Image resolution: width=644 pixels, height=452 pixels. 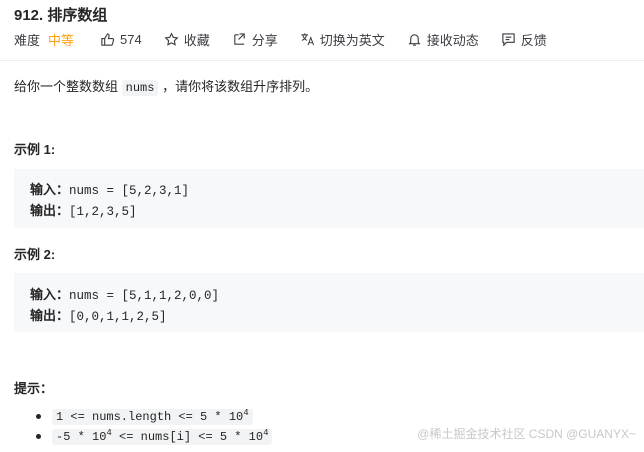 What do you see at coordinates (266, 433) in the screenshot?
I see `hint-2-exponent-b: 4` at bounding box center [266, 433].